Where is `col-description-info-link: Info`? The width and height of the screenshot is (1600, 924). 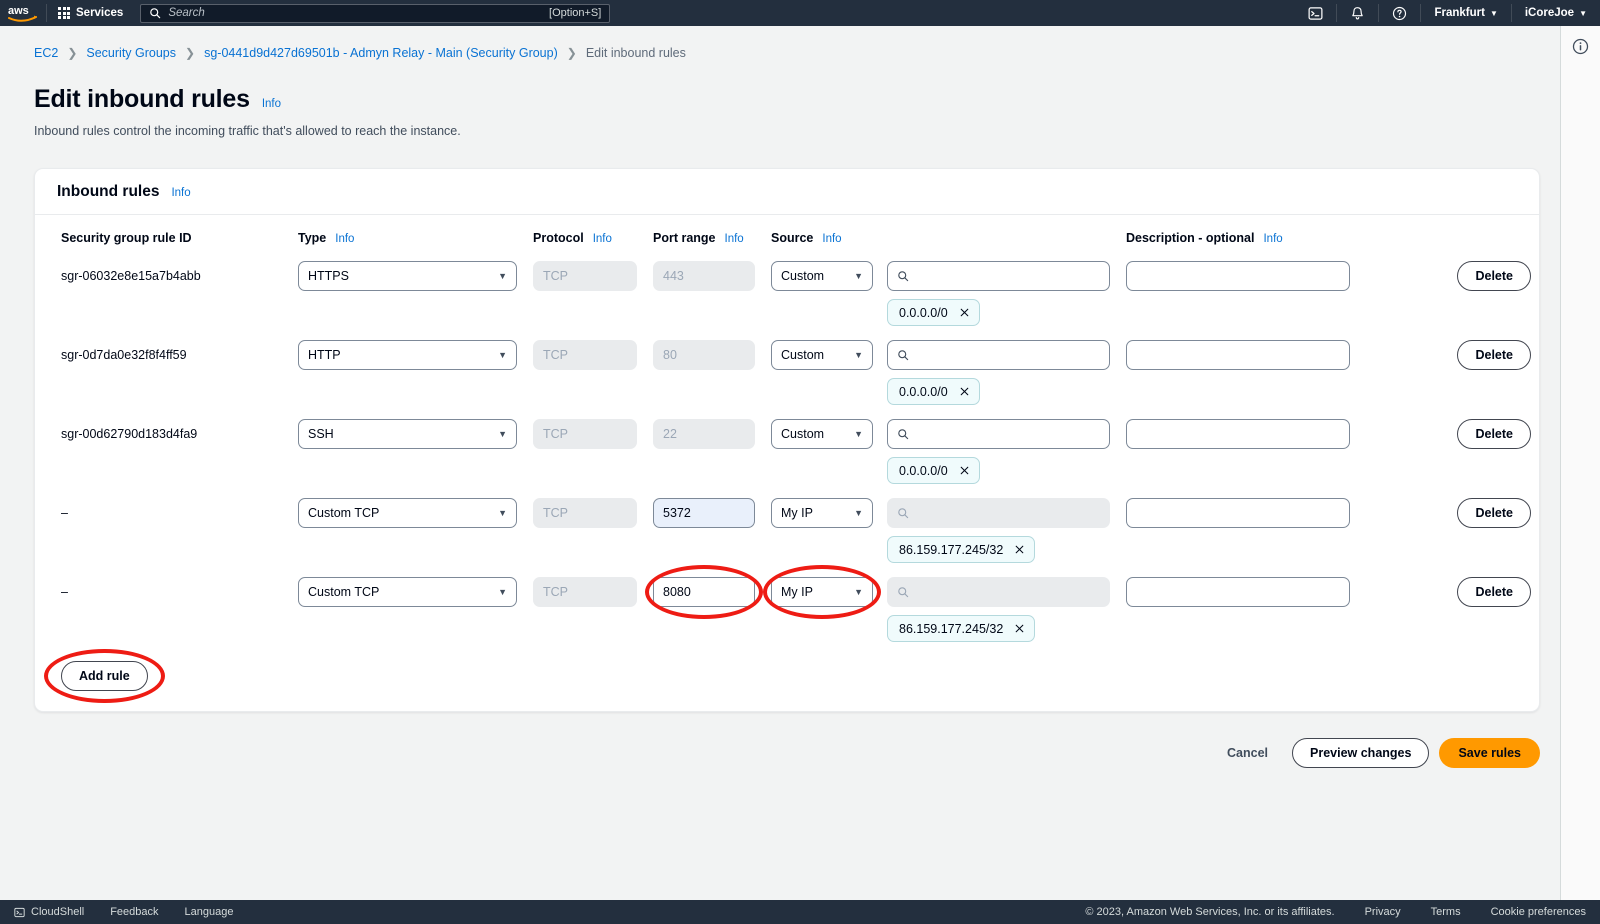 col-description-info-link: Info is located at coordinates (1272, 239).